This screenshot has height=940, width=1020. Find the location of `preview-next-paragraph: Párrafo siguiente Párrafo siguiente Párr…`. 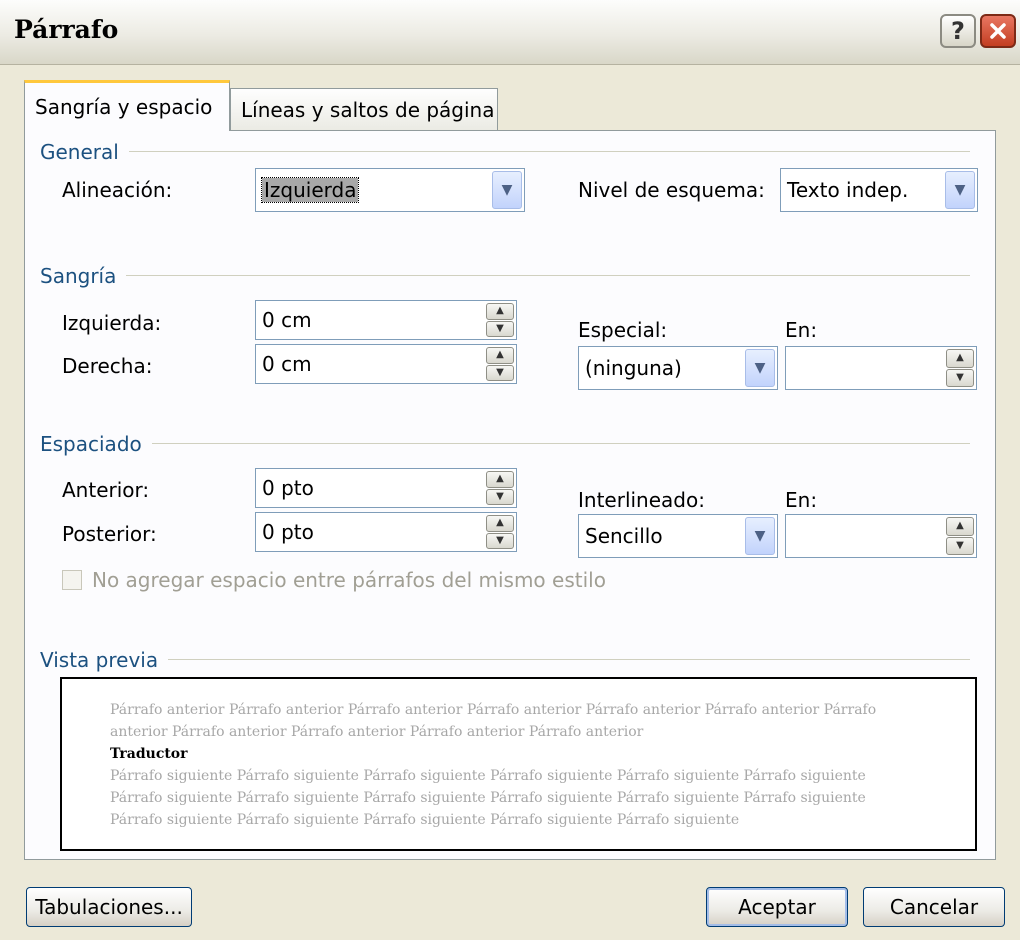

preview-next-paragraph: Párrafo siguiente Párrafo siguiente Párr… is located at coordinates (488, 798).